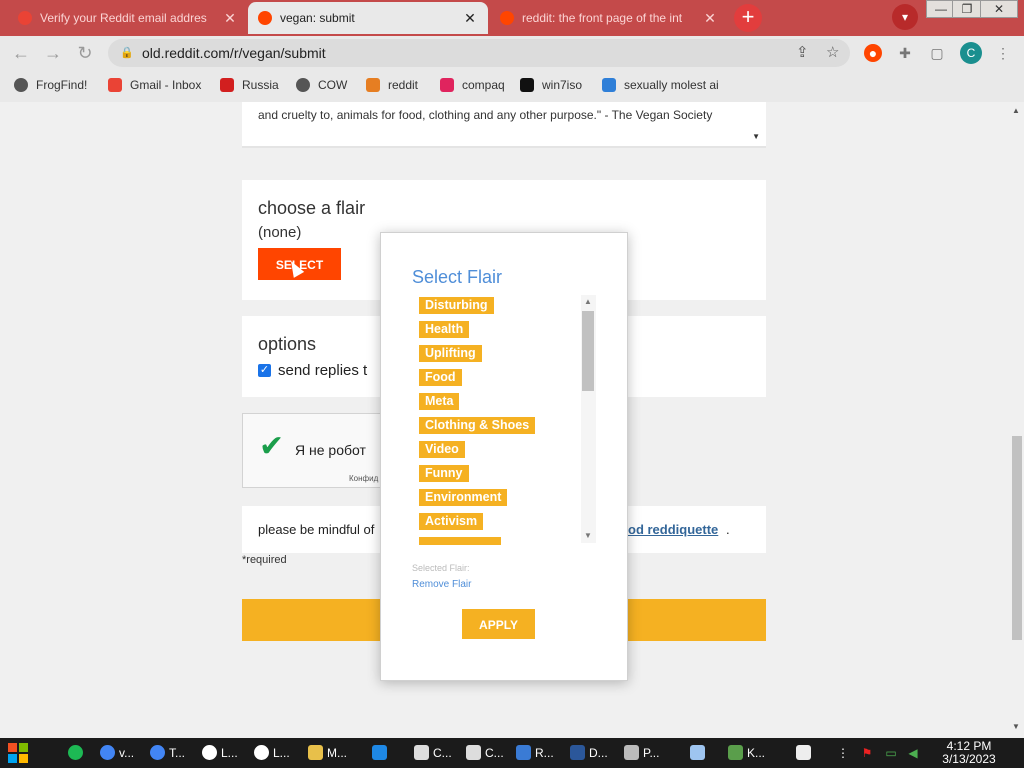  What do you see at coordinates (588, 419) in the screenshot?
I see `flair-list-scrollbar: ▲ ▼` at bounding box center [588, 419].